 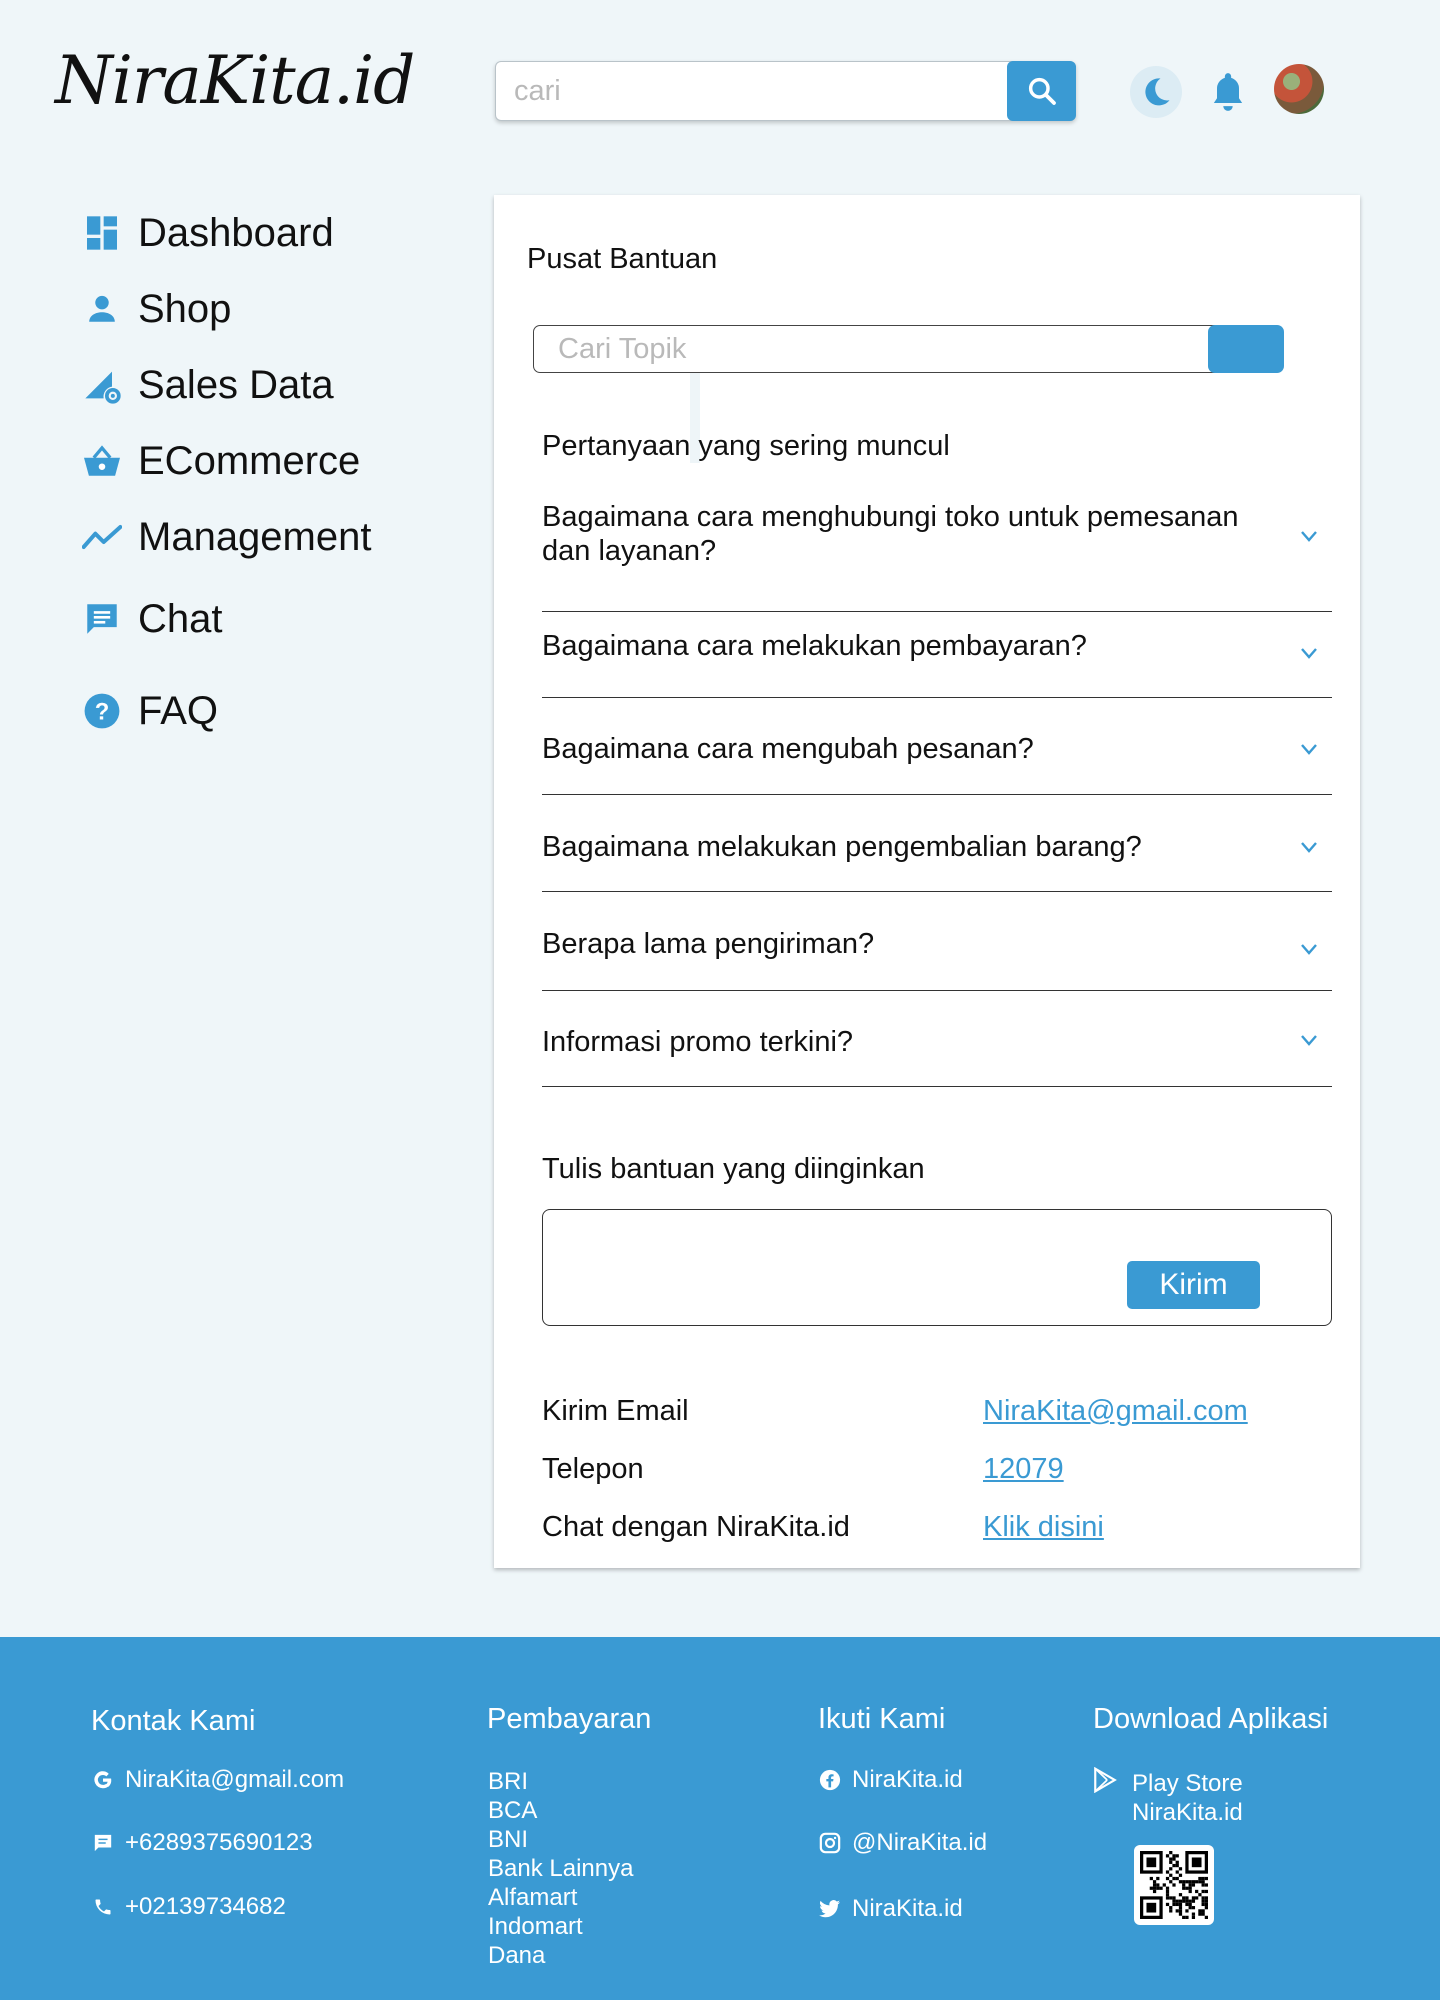 I want to click on avatar, so click(x=1299, y=89).